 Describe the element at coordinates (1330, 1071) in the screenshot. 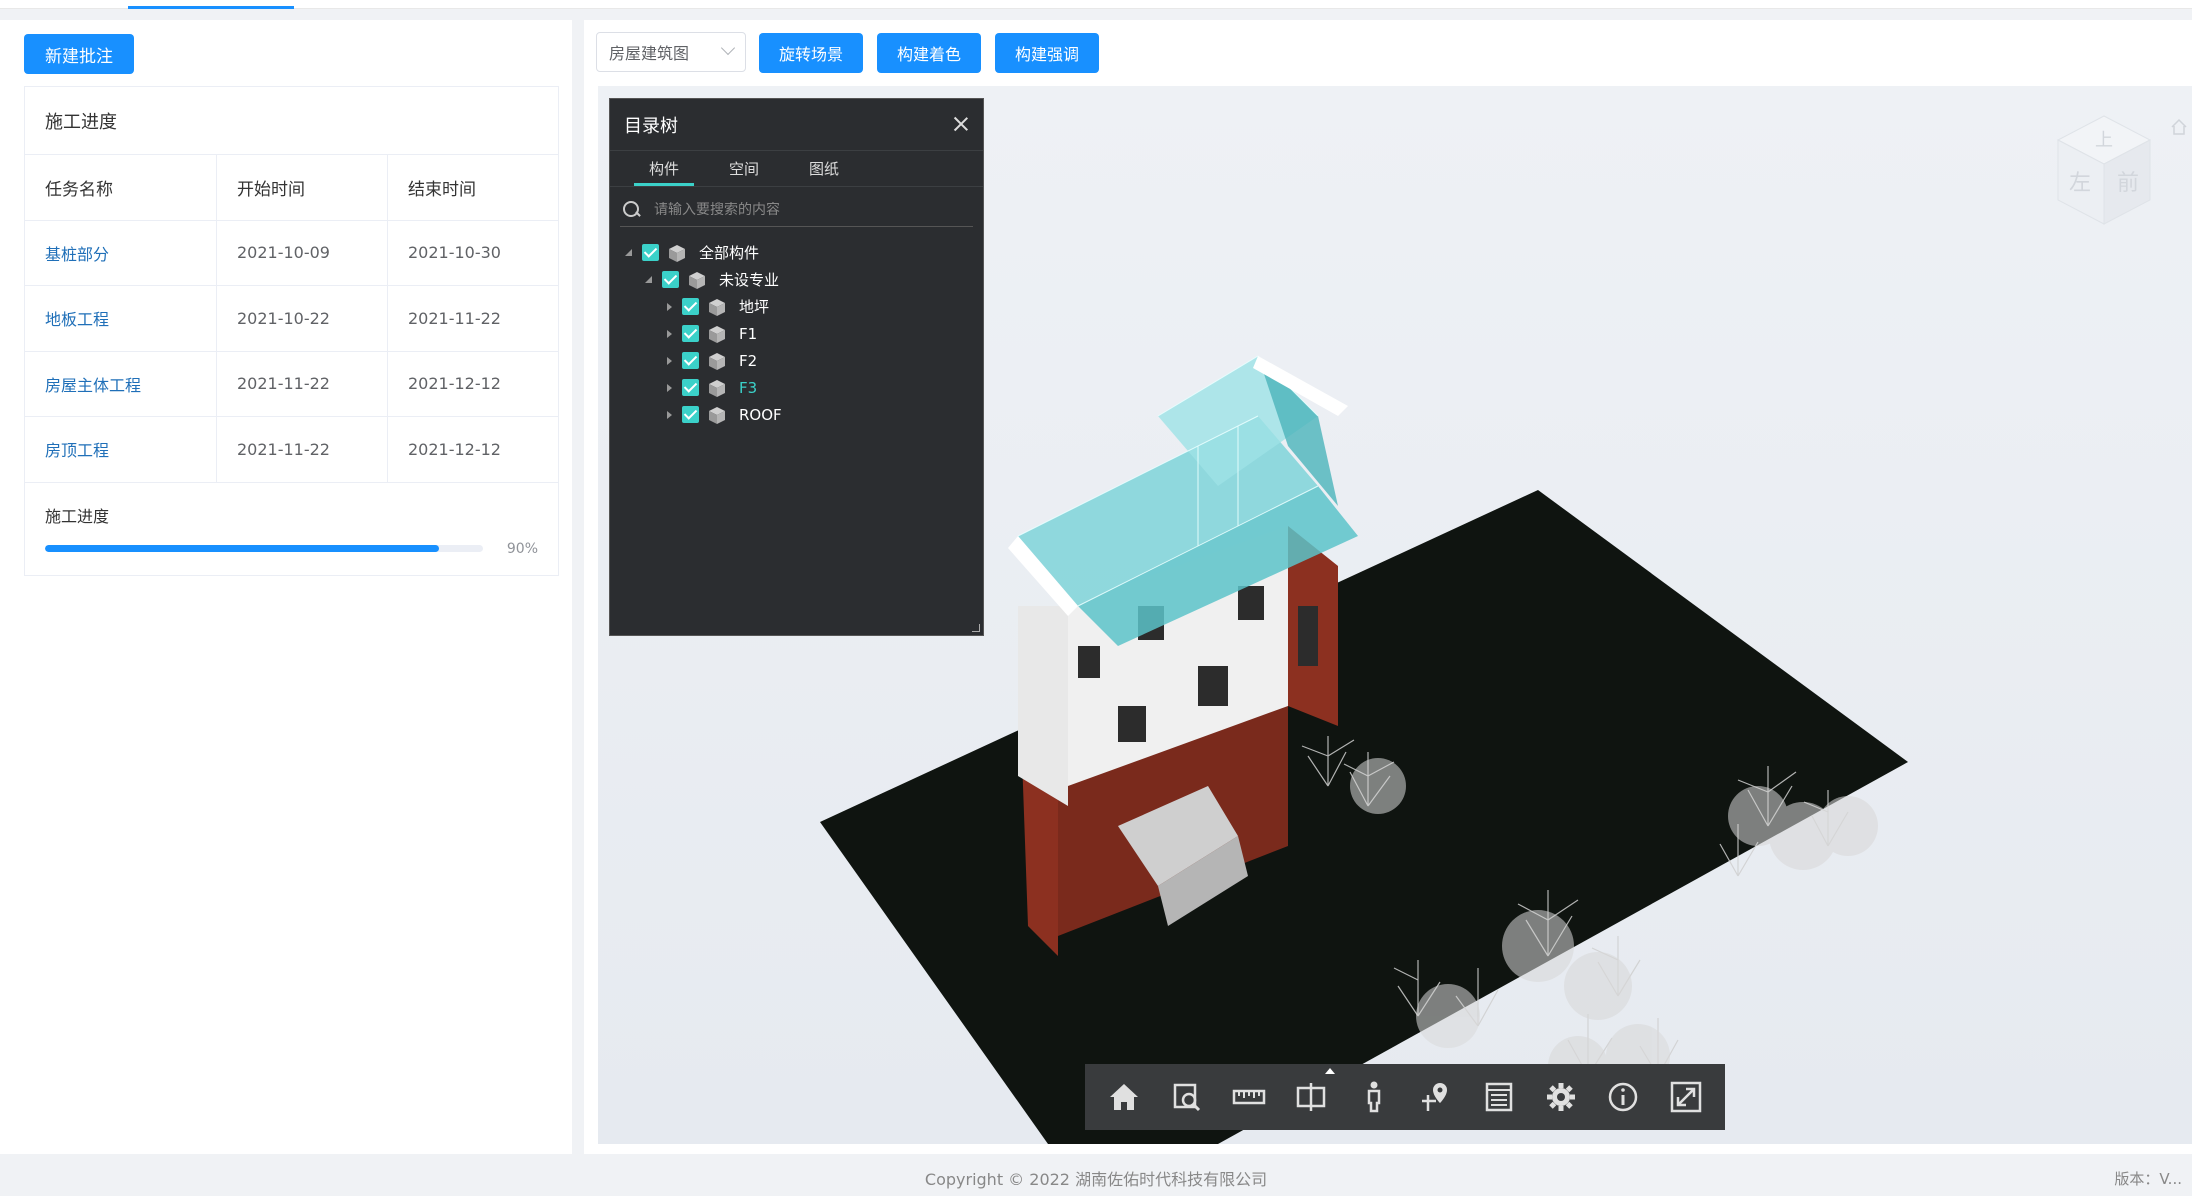

I see `toolbar-expand-arrow-icon` at that location.